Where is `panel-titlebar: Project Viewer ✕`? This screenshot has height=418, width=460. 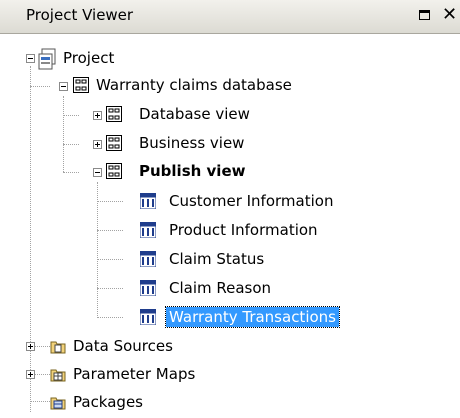
panel-titlebar: Project Viewer ✕ is located at coordinates (230, 17).